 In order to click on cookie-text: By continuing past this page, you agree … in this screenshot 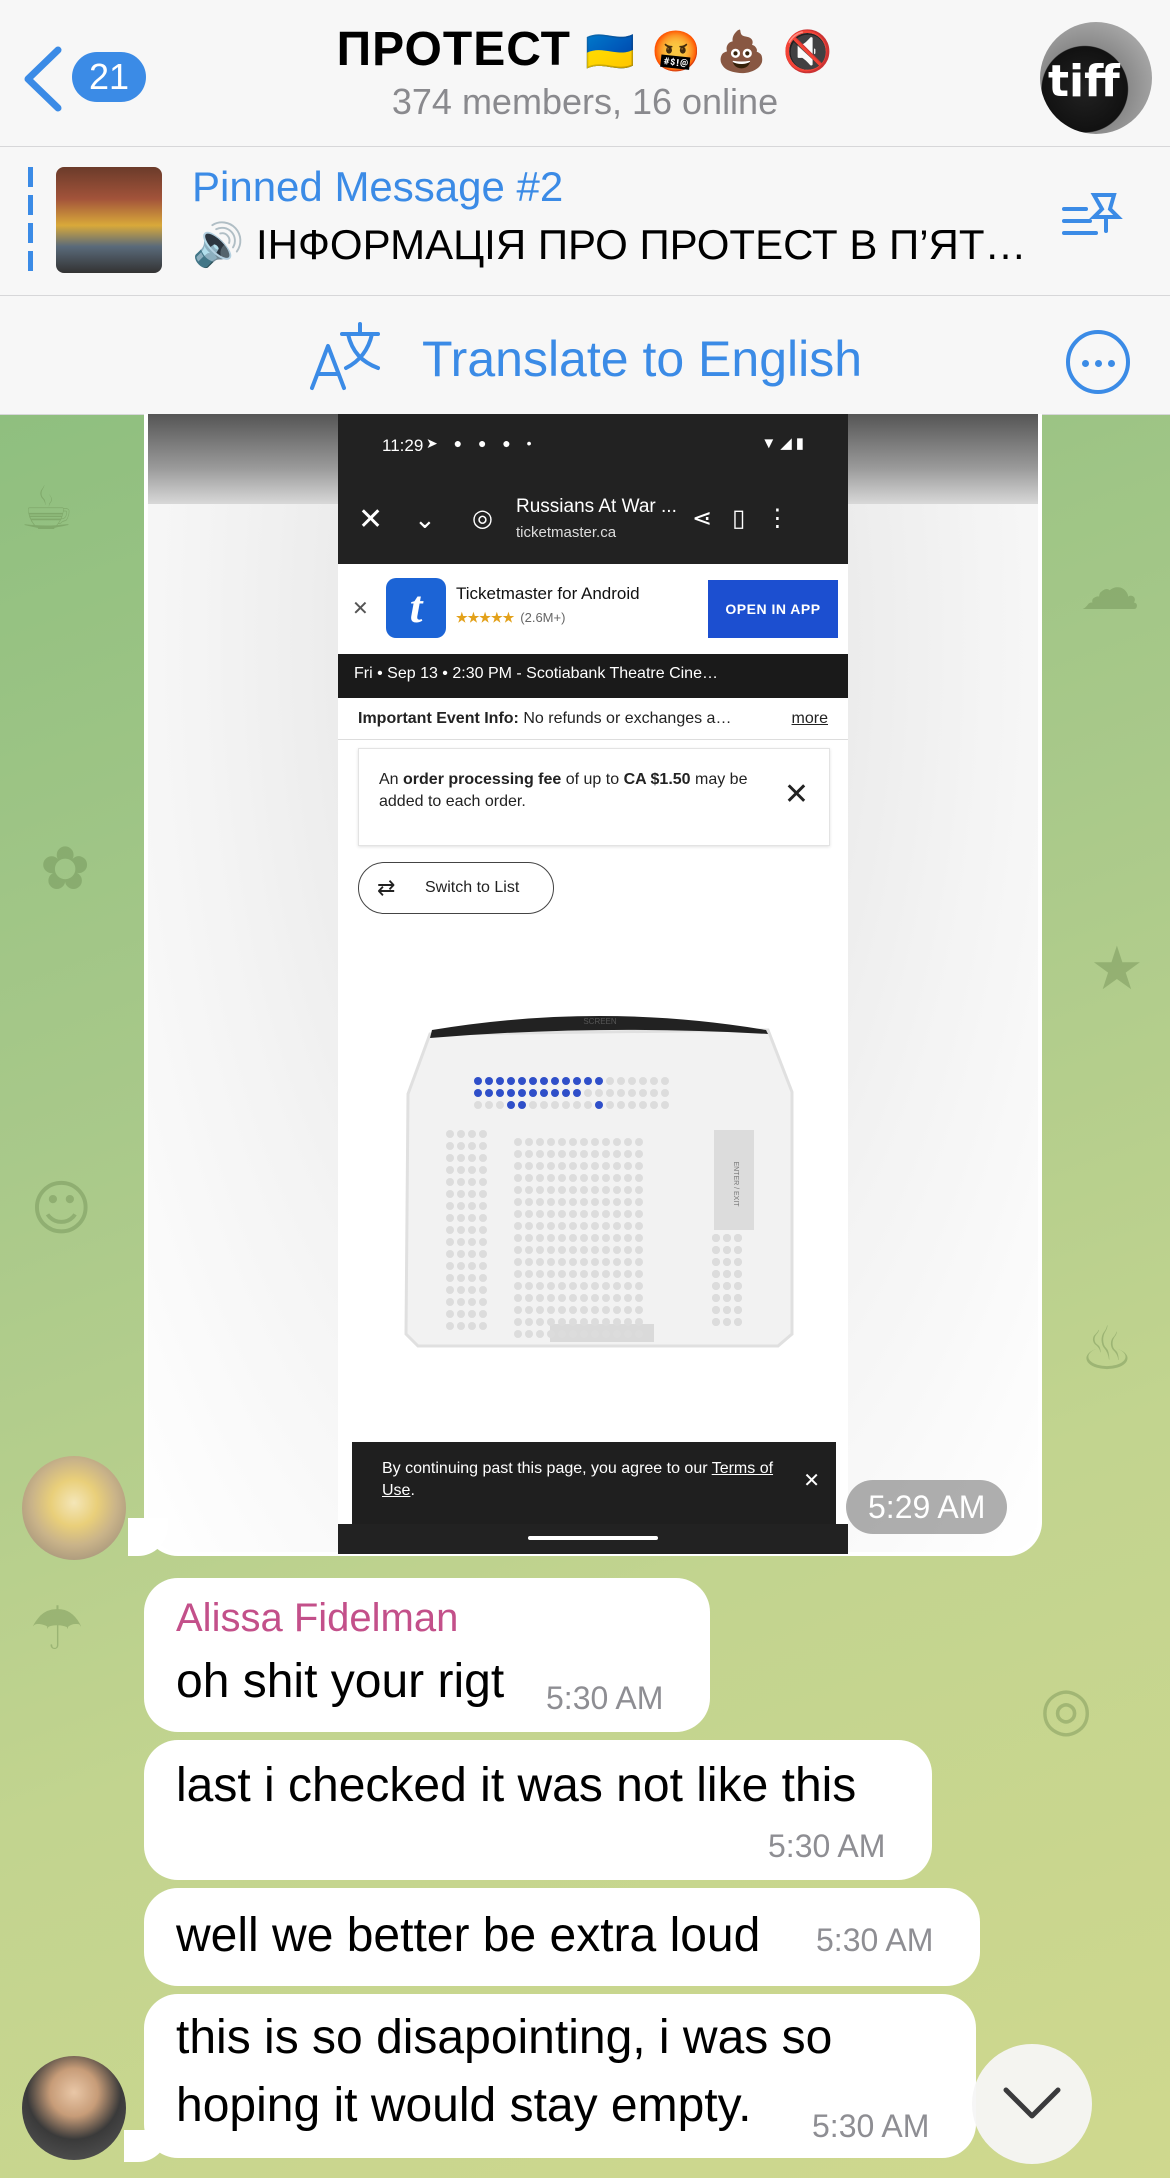, I will do `click(547, 1468)`.